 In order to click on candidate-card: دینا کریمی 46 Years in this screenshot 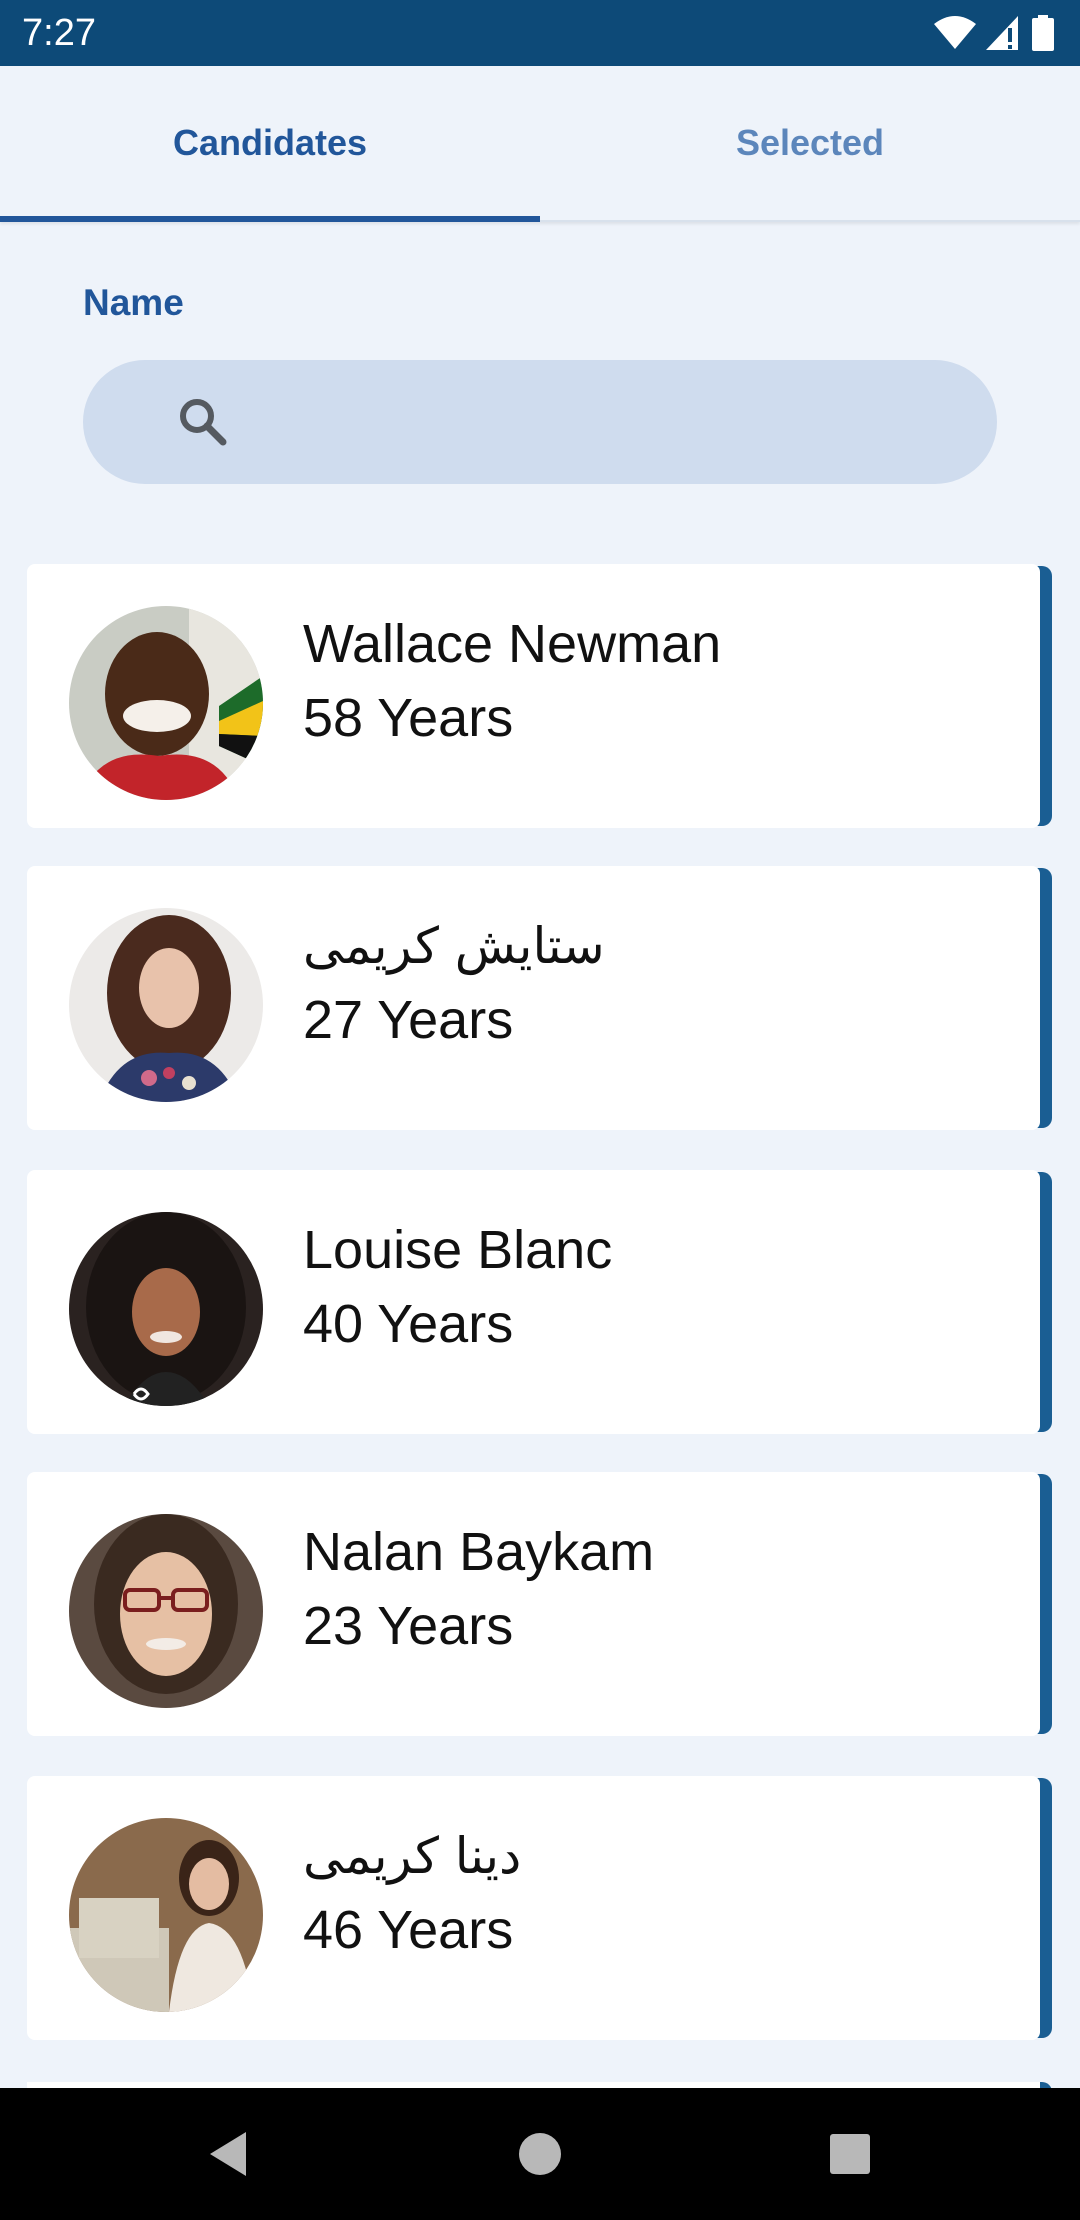, I will do `click(539, 1908)`.